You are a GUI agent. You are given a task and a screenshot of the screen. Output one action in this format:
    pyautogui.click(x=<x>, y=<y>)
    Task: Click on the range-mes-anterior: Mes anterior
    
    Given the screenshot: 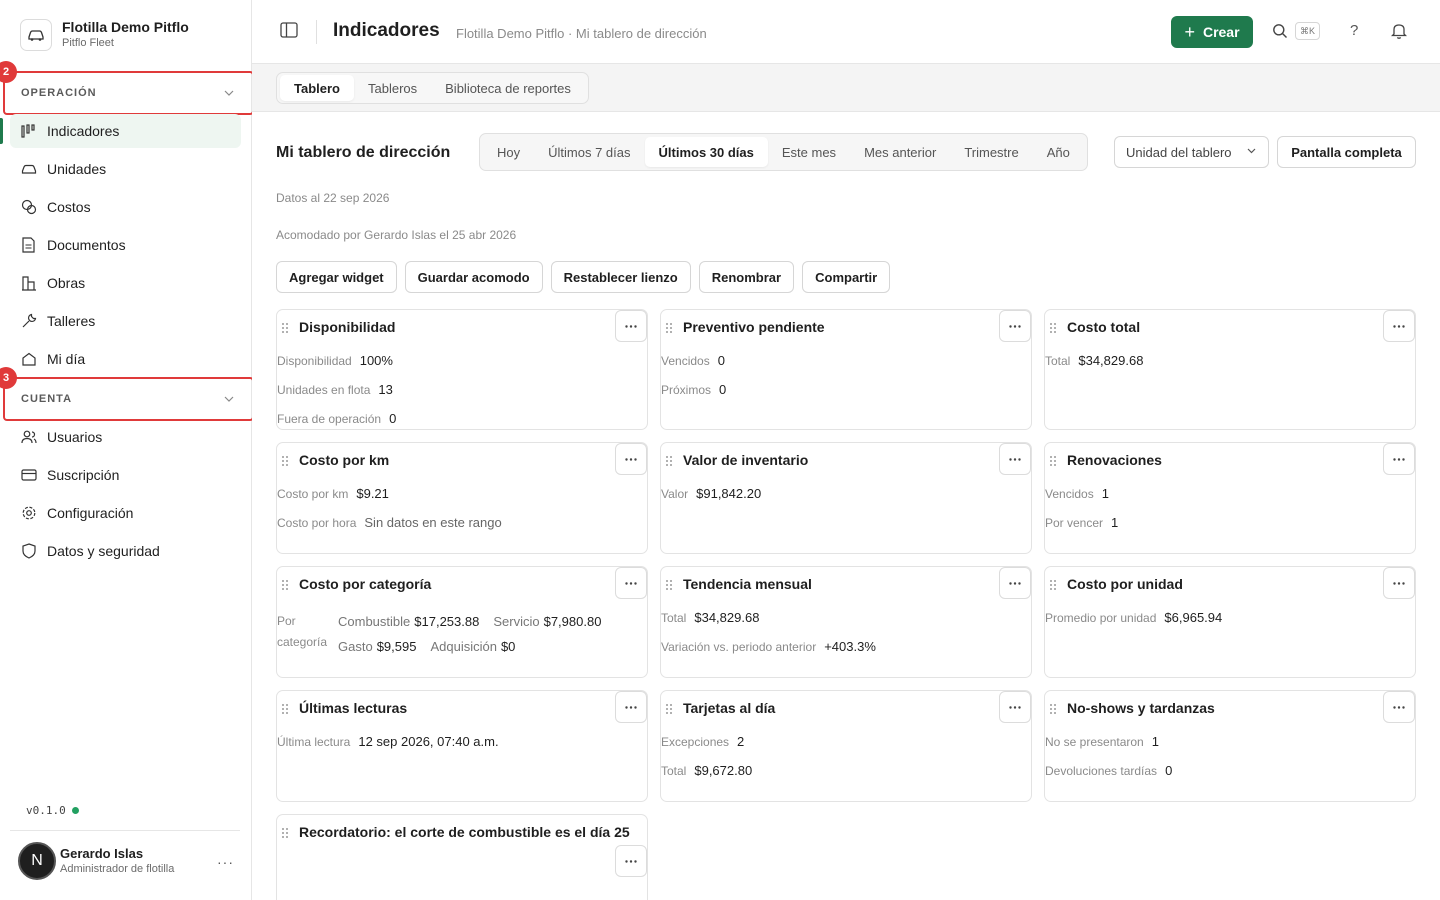 What is the action you would take?
    pyautogui.click(x=900, y=152)
    